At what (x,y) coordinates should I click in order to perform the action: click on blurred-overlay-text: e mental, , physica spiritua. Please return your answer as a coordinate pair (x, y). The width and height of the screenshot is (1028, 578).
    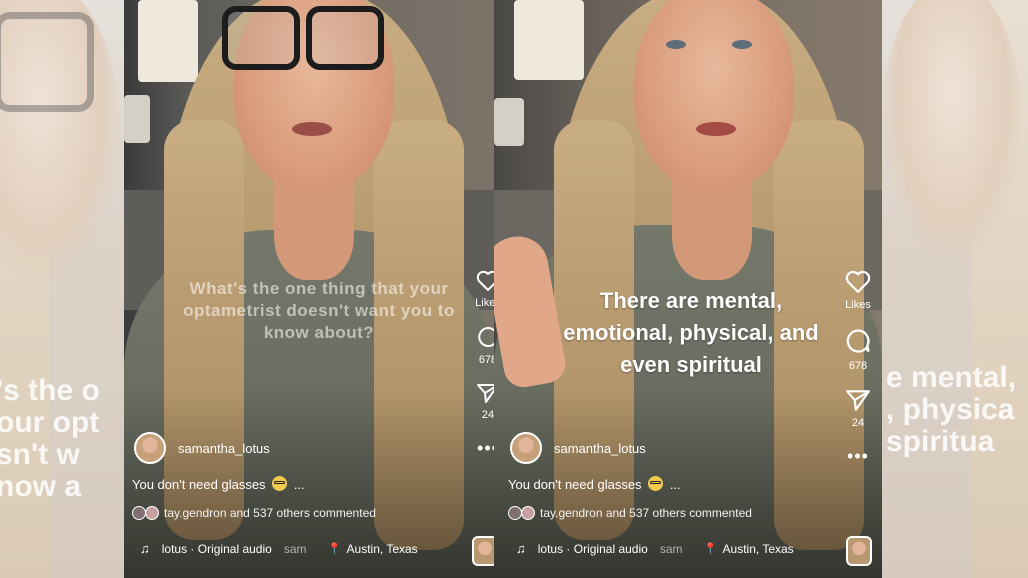
    Looking at the image, I should click on (951, 409).